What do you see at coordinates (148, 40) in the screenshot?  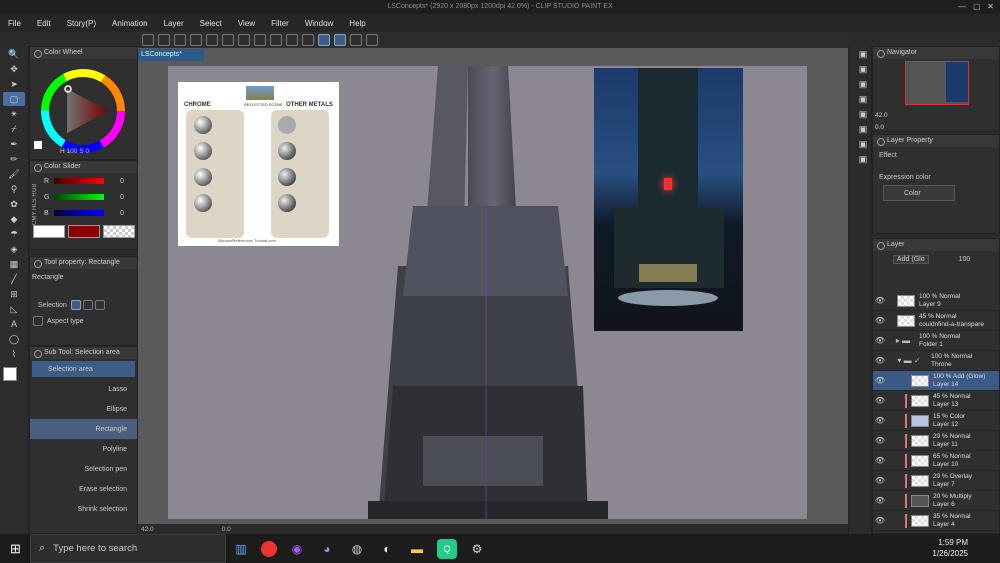 I see `new-file-icon` at bounding box center [148, 40].